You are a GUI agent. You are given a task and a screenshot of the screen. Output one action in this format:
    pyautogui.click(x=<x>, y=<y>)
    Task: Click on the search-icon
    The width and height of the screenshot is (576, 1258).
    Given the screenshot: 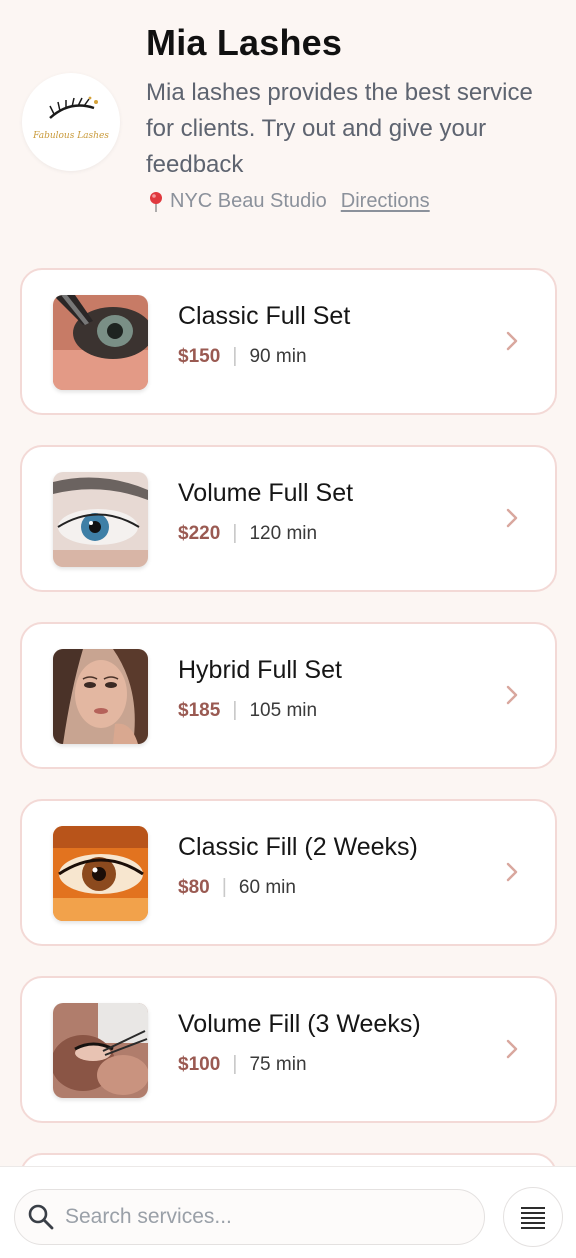 What is the action you would take?
    pyautogui.click(x=41, y=1217)
    